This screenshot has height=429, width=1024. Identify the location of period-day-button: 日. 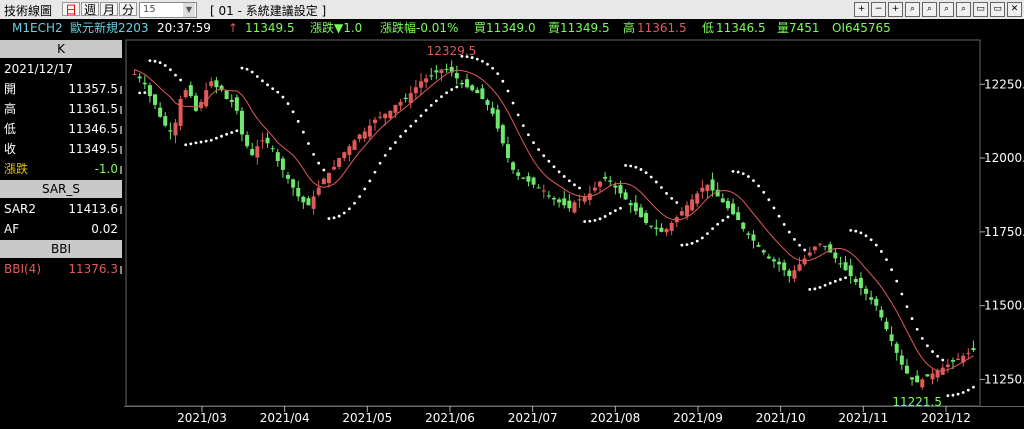
(71, 9).